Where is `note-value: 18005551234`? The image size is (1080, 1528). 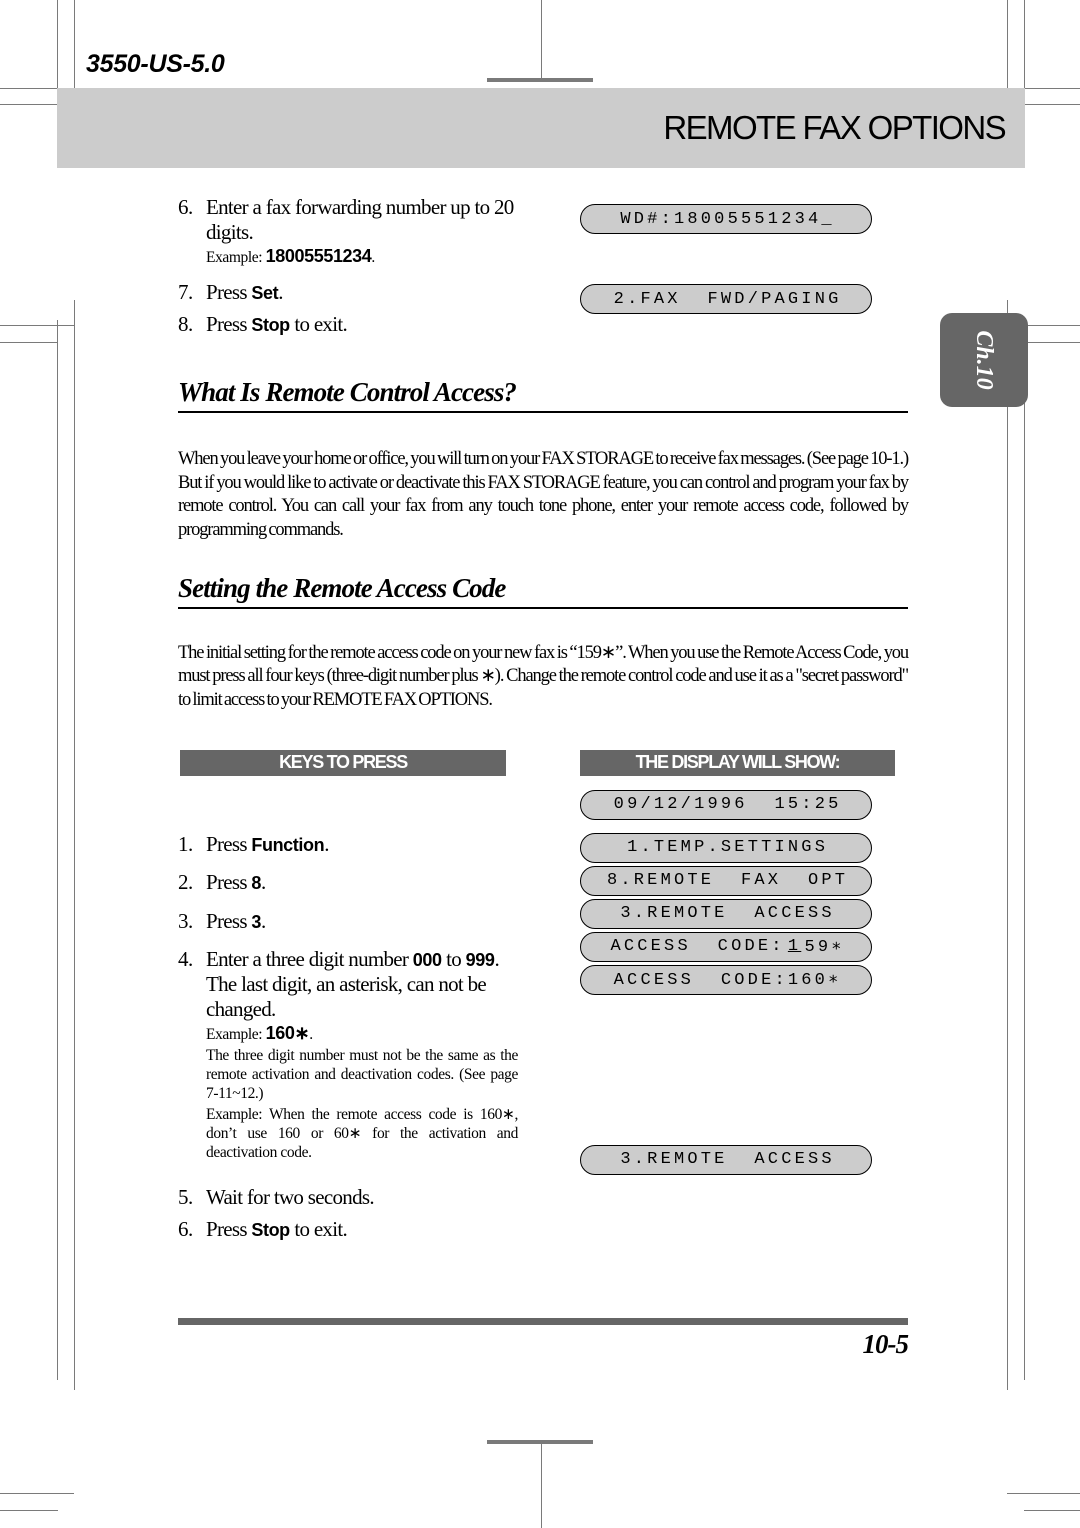 note-value: 18005551234 is located at coordinates (318, 256).